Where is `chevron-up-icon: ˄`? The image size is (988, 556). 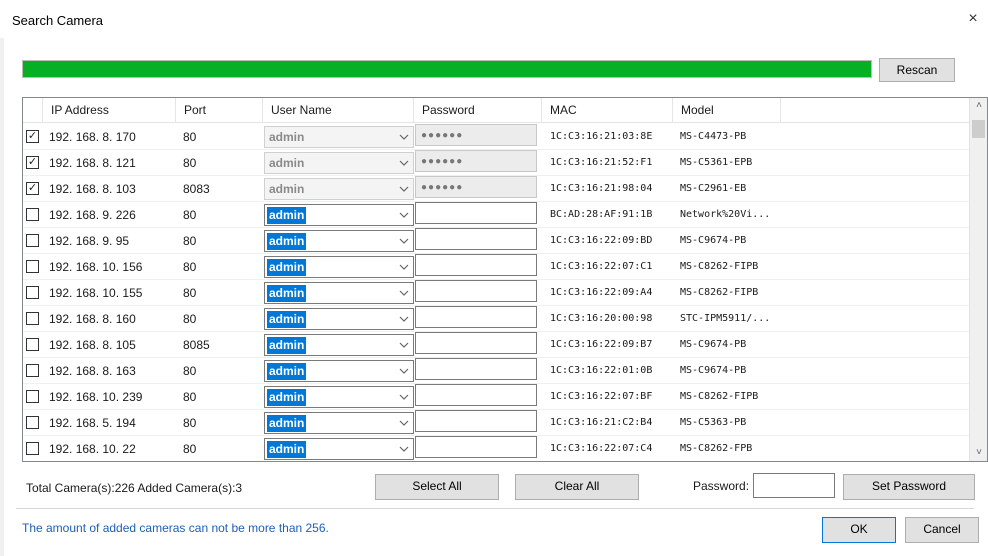
chevron-up-icon: ˄ is located at coordinates (979, 106).